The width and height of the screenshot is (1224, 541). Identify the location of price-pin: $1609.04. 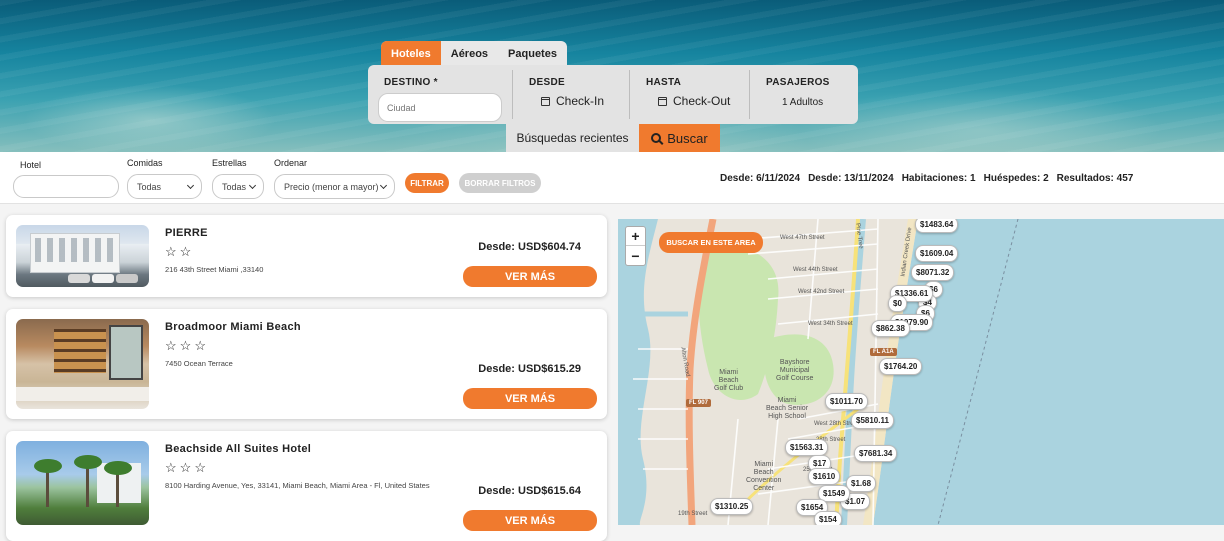
(937, 253).